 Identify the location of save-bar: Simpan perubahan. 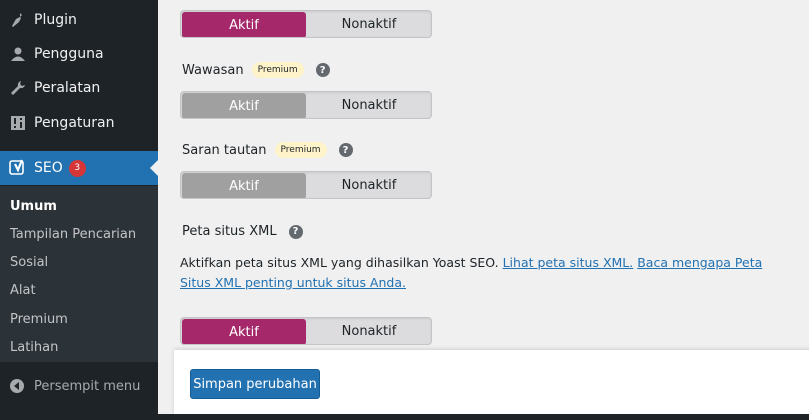
(491, 383).